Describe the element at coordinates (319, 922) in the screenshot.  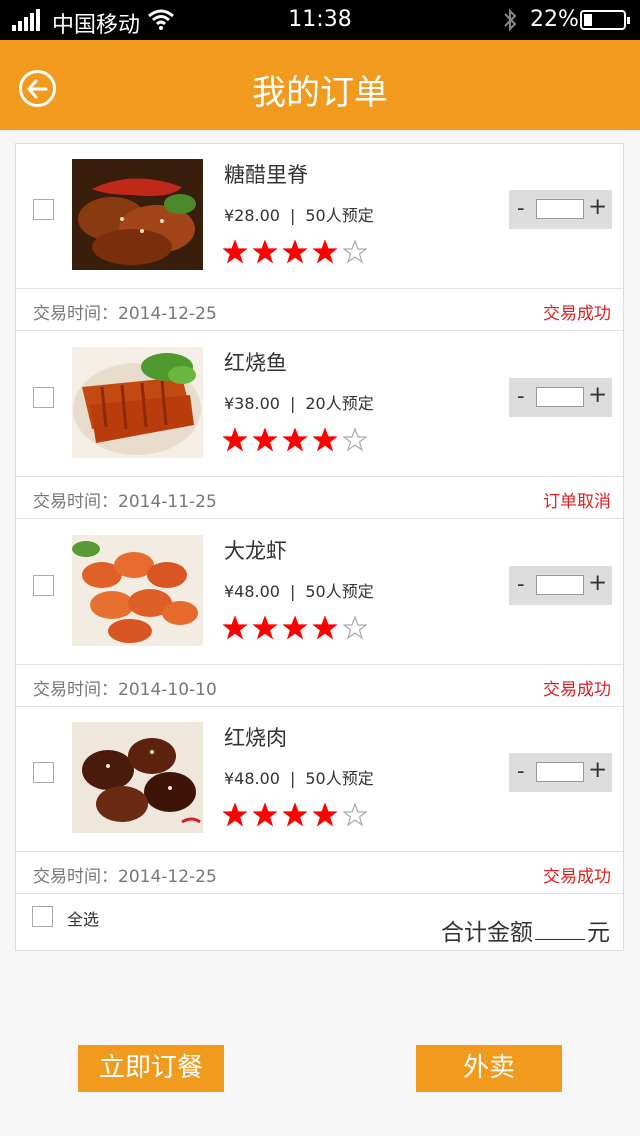
I see `summary-row: 全选 合计金额 元` at that location.